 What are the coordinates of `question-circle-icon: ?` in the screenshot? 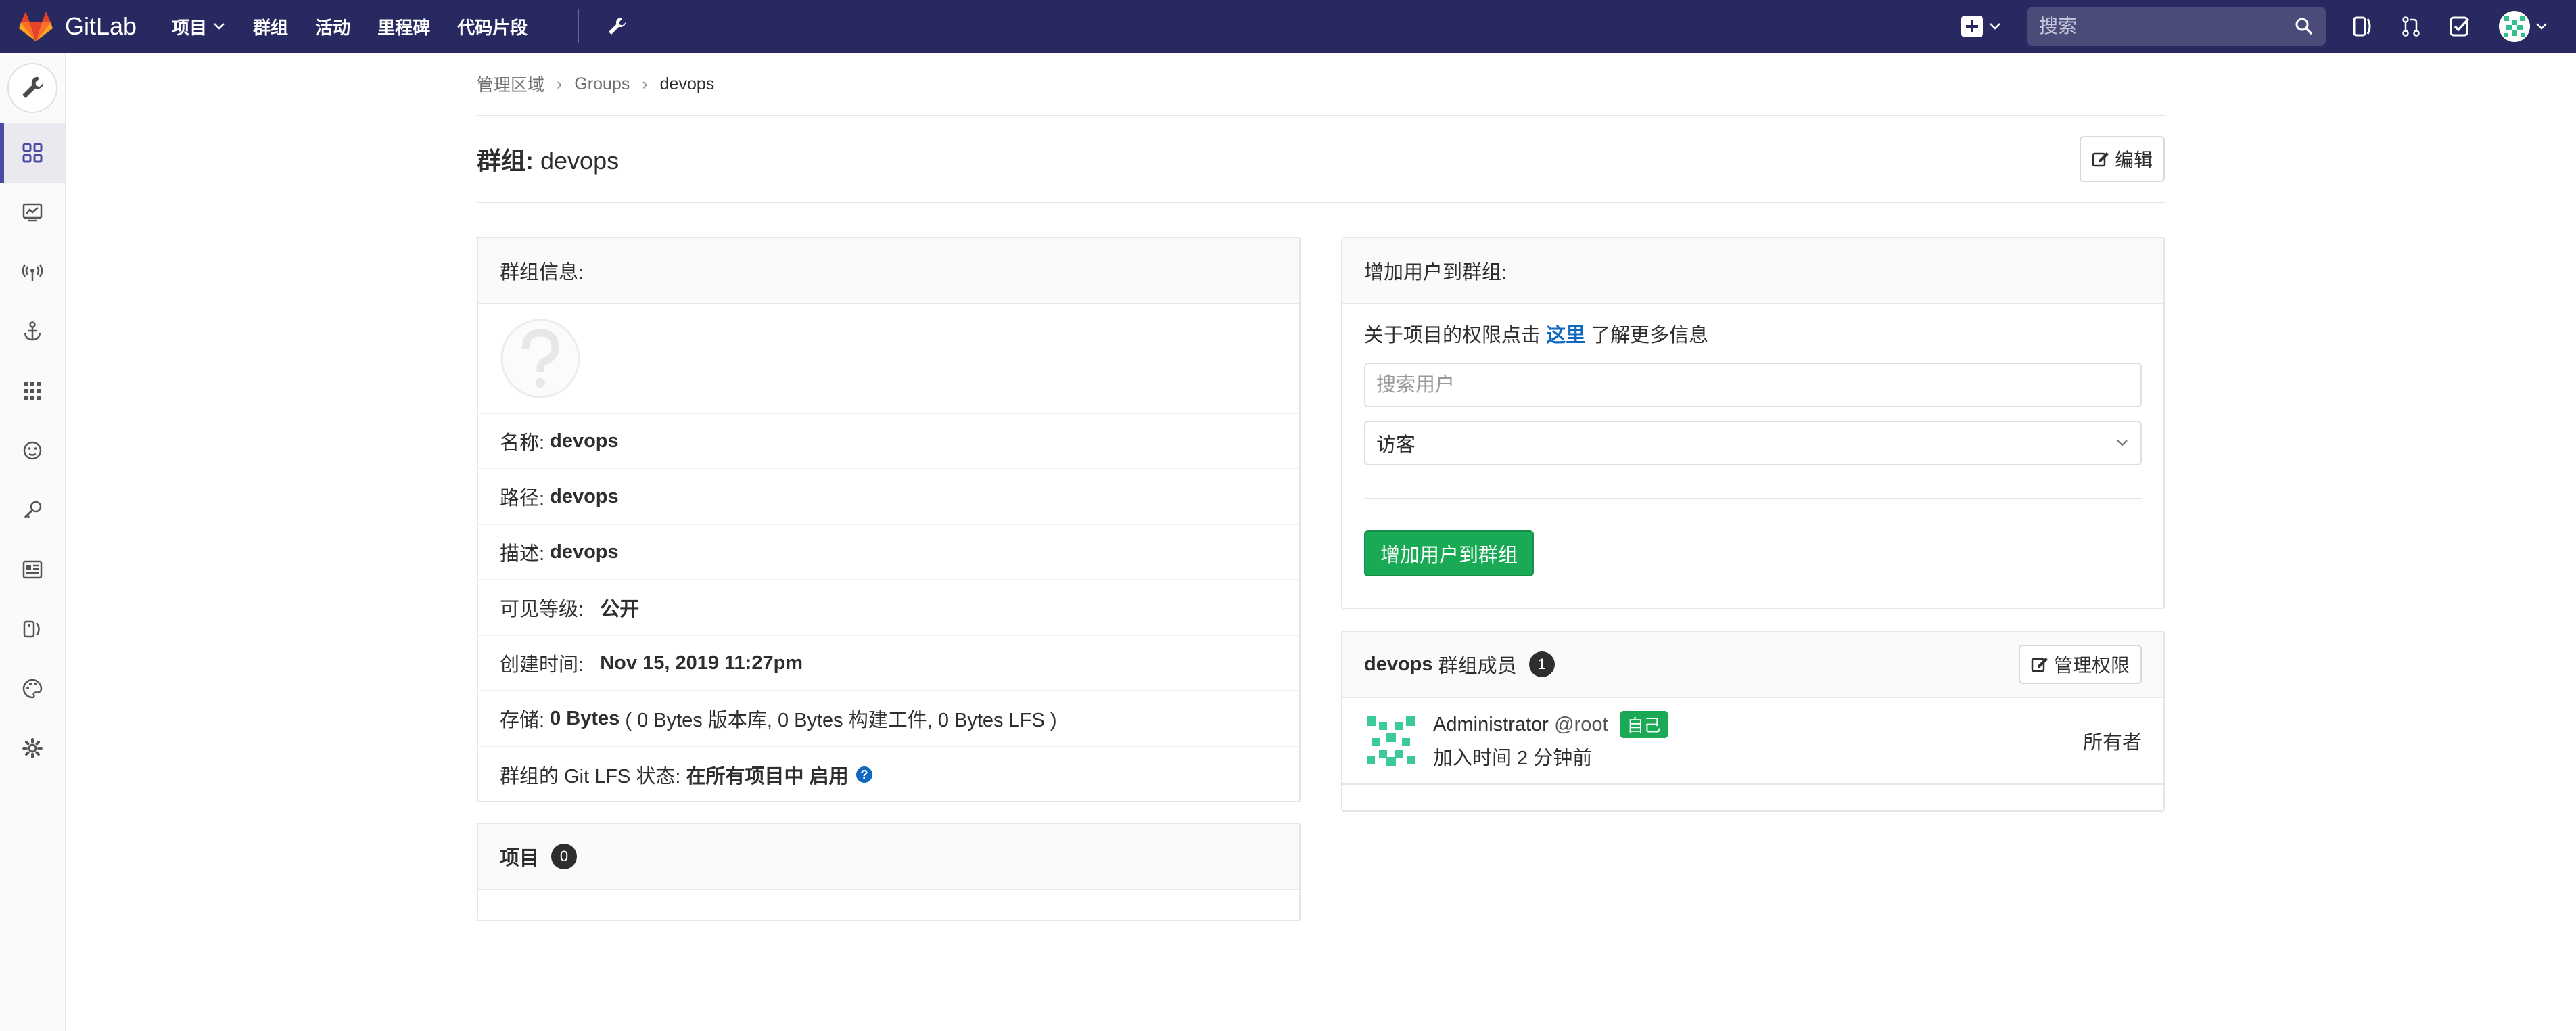 It's located at (864, 774).